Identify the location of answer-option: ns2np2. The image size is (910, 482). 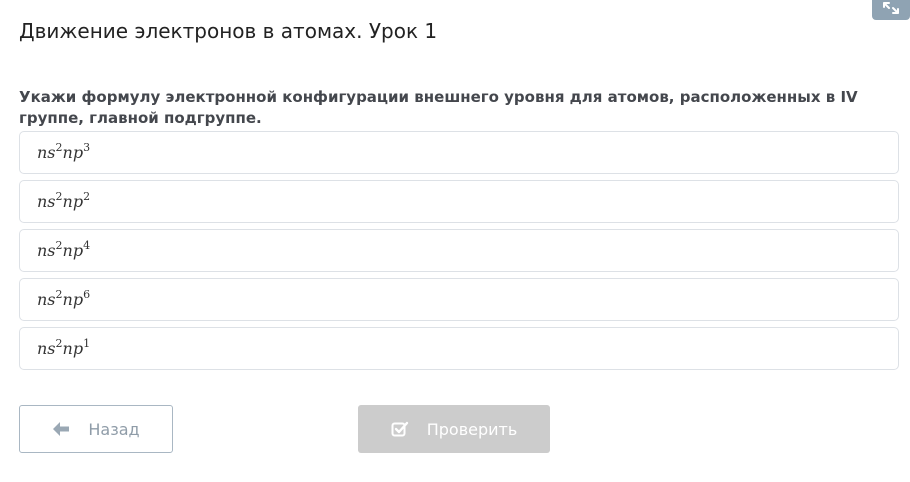
(459, 201).